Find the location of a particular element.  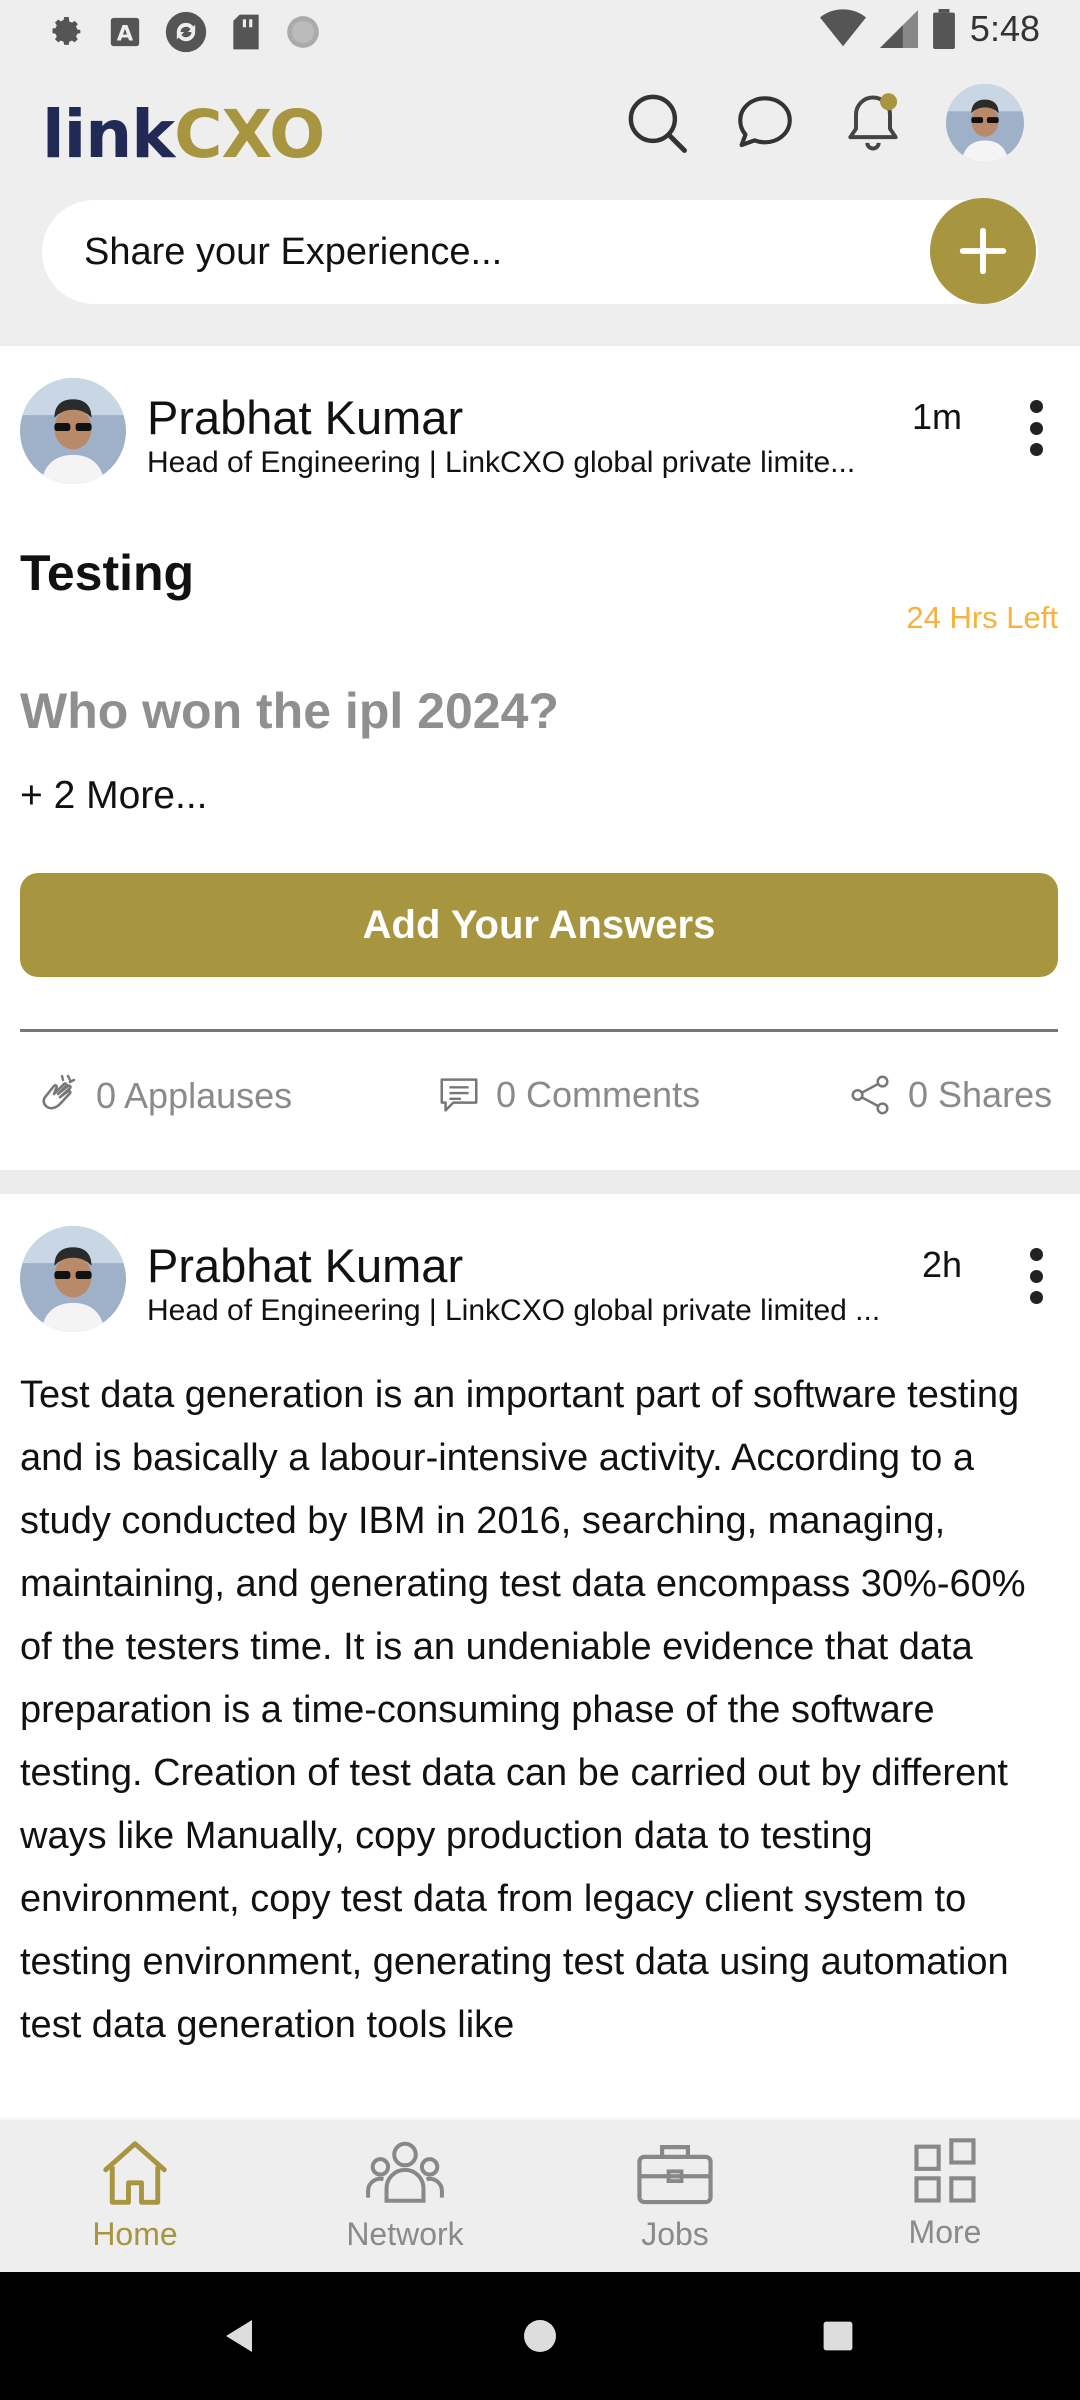

comment-icon is located at coordinates (459, 1095).